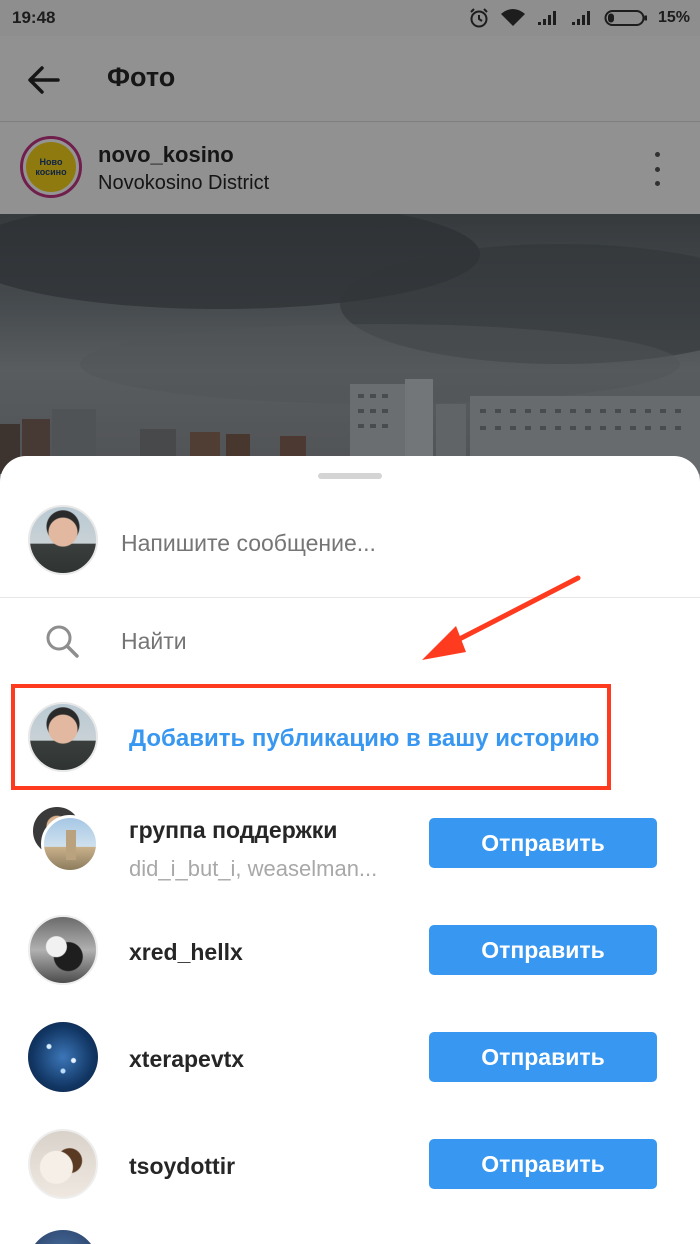 The width and height of the screenshot is (700, 1244). What do you see at coordinates (186, 952) in the screenshot?
I see `contact-name: xred_hellx` at bounding box center [186, 952].